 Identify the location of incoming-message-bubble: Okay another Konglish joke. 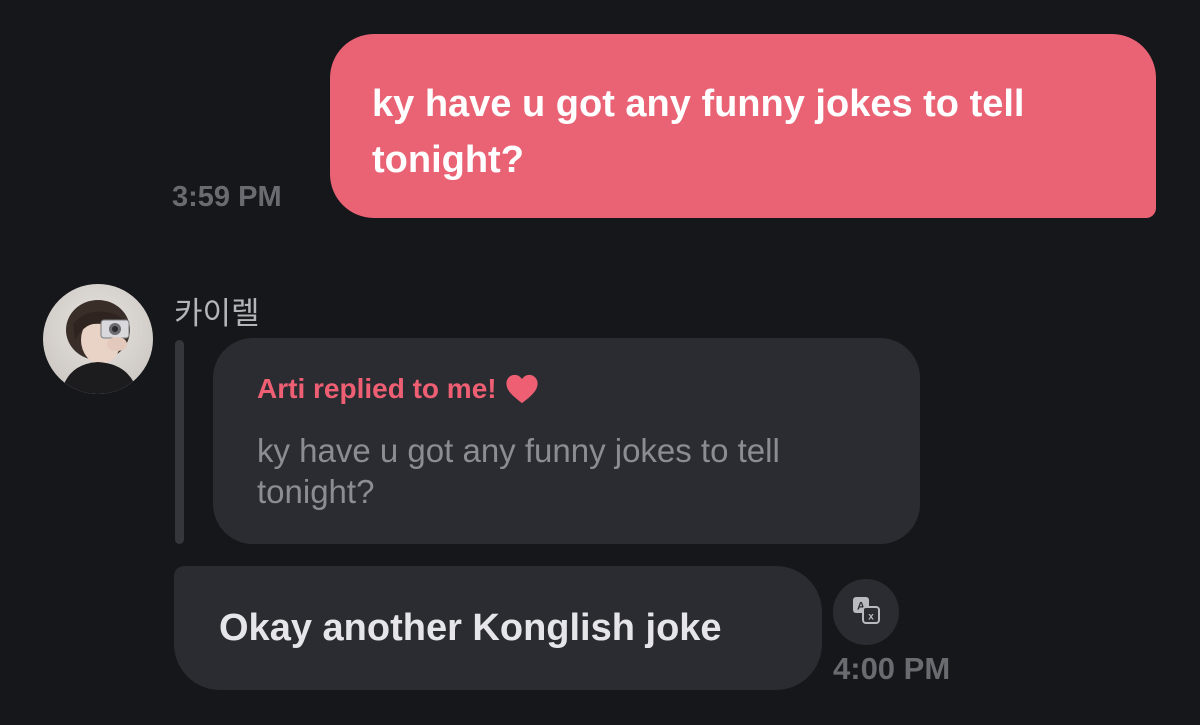
(498, 628).